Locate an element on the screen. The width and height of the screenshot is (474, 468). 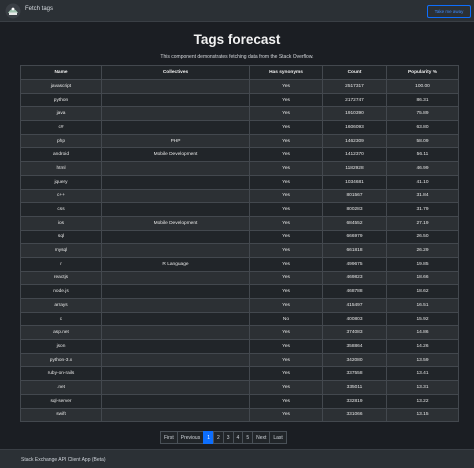
table-row: .net Yes 335011 13.31 is located at coordinates (239, 387).